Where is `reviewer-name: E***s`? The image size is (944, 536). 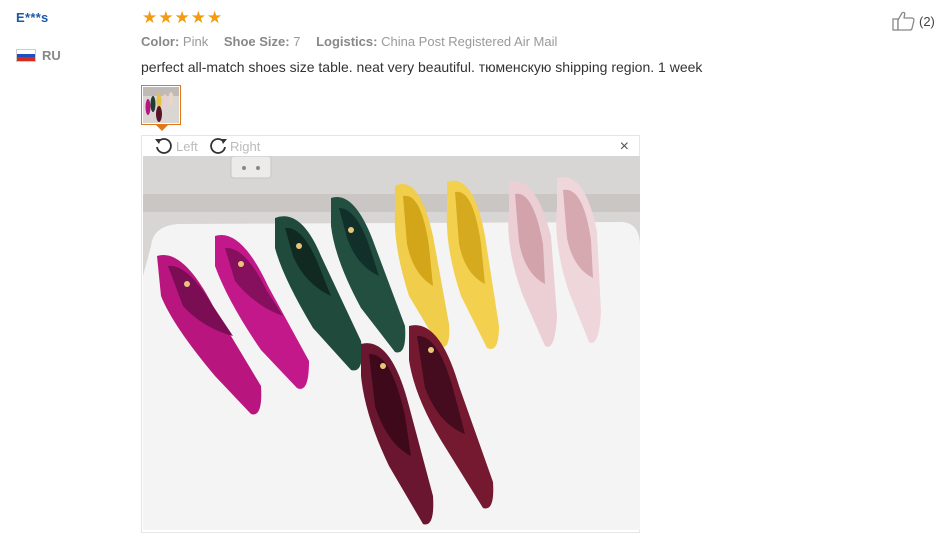 reviewer-name: E***s is located at coordinates (32, 17).